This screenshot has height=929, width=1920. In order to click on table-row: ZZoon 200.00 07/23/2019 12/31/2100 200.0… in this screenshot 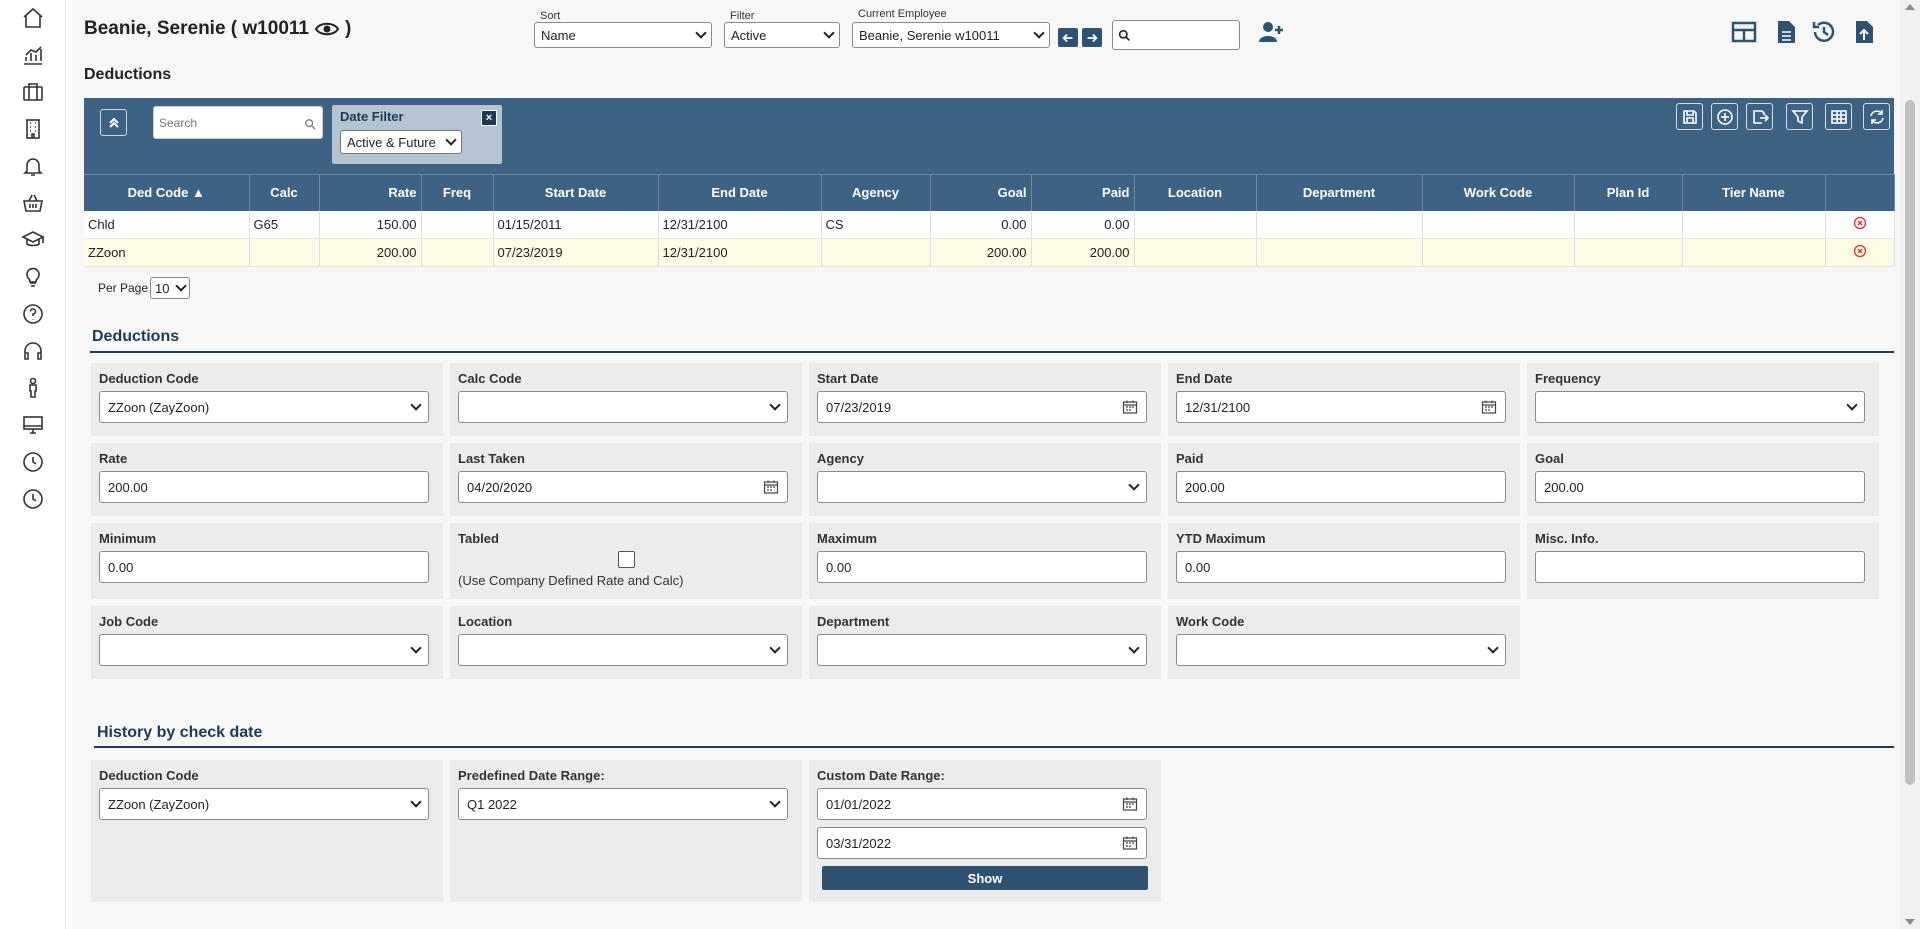, I will do `click(989, 252)`.